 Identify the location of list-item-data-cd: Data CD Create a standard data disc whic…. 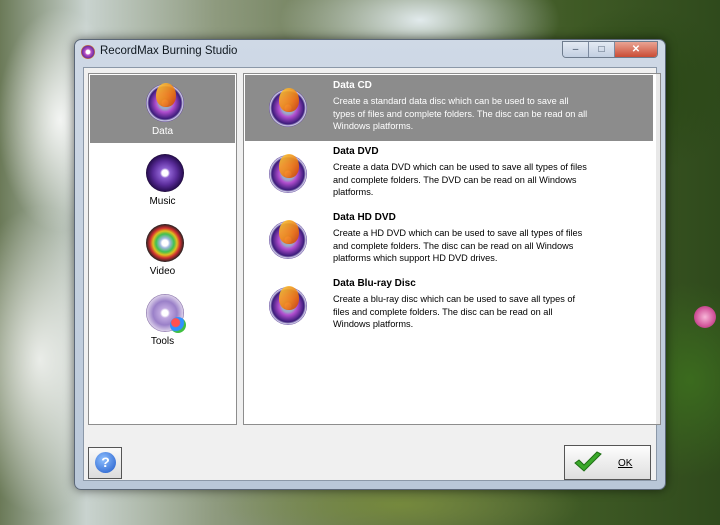
(449, 108).